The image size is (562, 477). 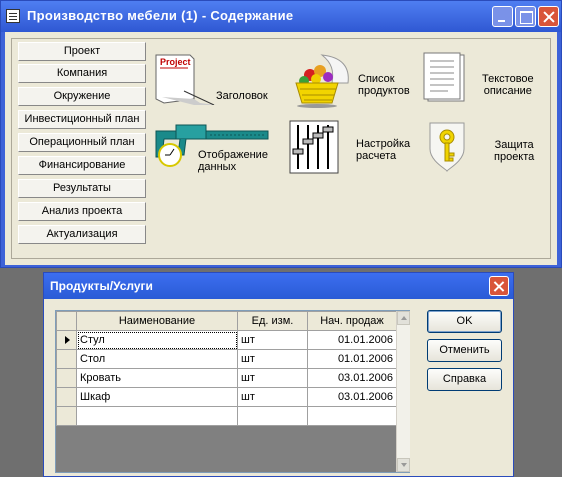 What do you see at coordinates (272, 416) in the screenshot?
I see `cell-unit` at bounding box center [272, 416].